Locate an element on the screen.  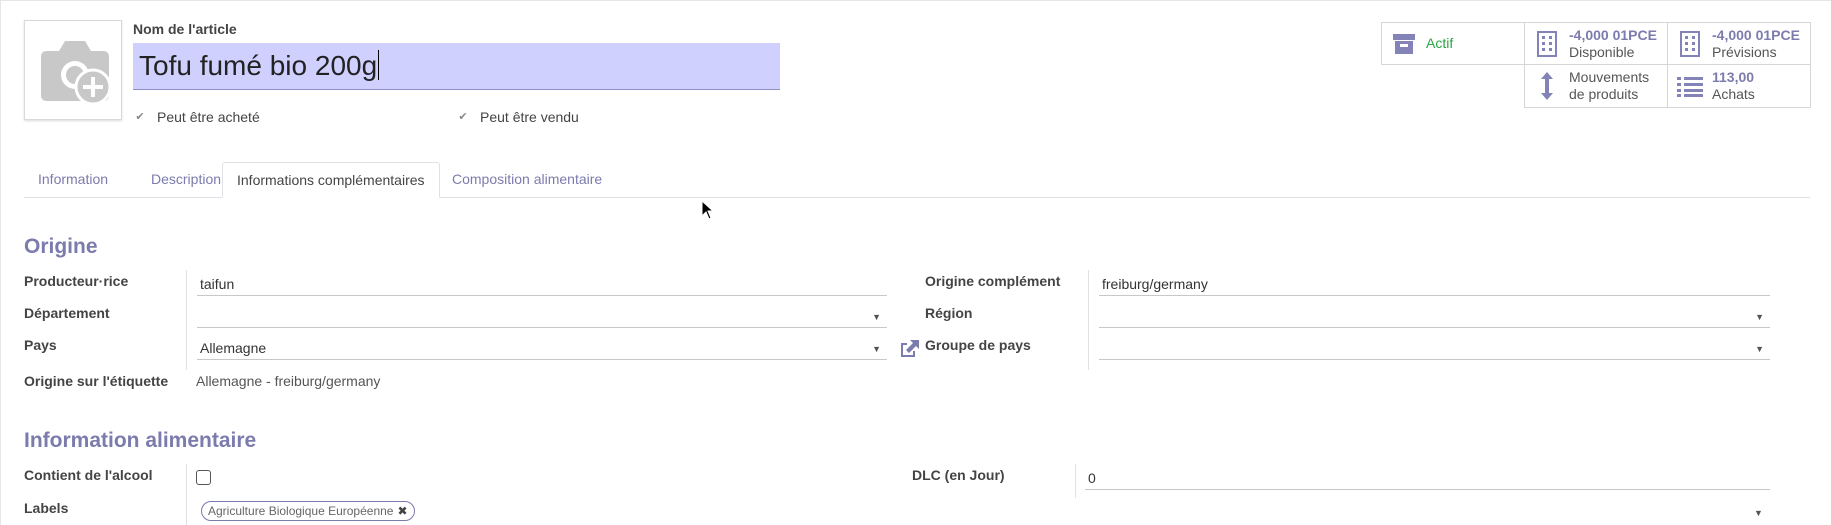
mouse-cursor-icon is located at coordinates (708, 210).